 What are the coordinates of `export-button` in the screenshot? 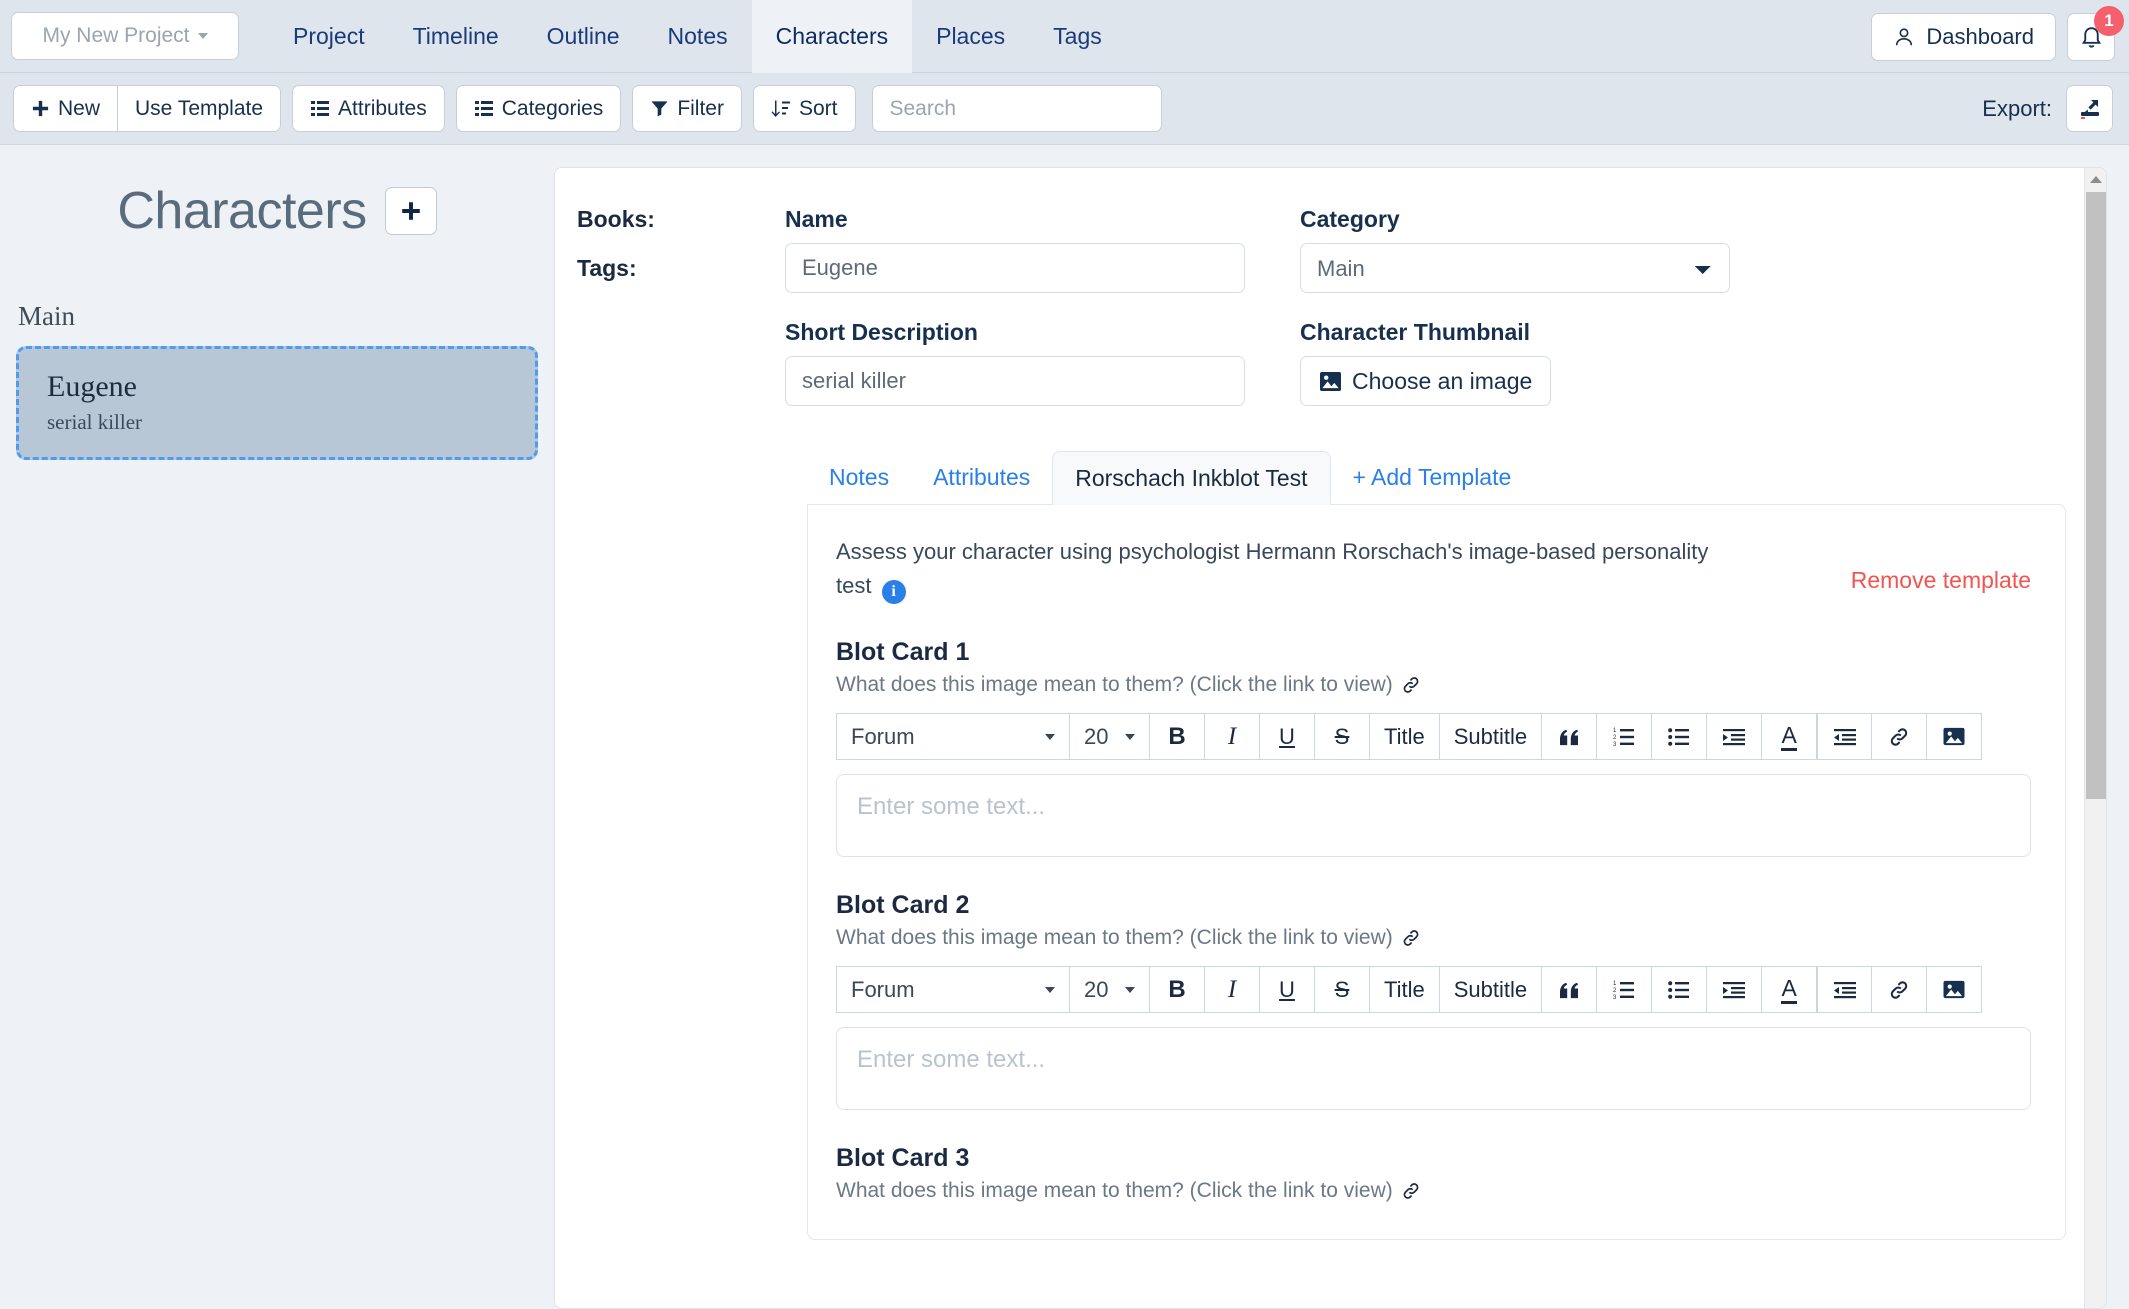 It's located at (2089, 108).